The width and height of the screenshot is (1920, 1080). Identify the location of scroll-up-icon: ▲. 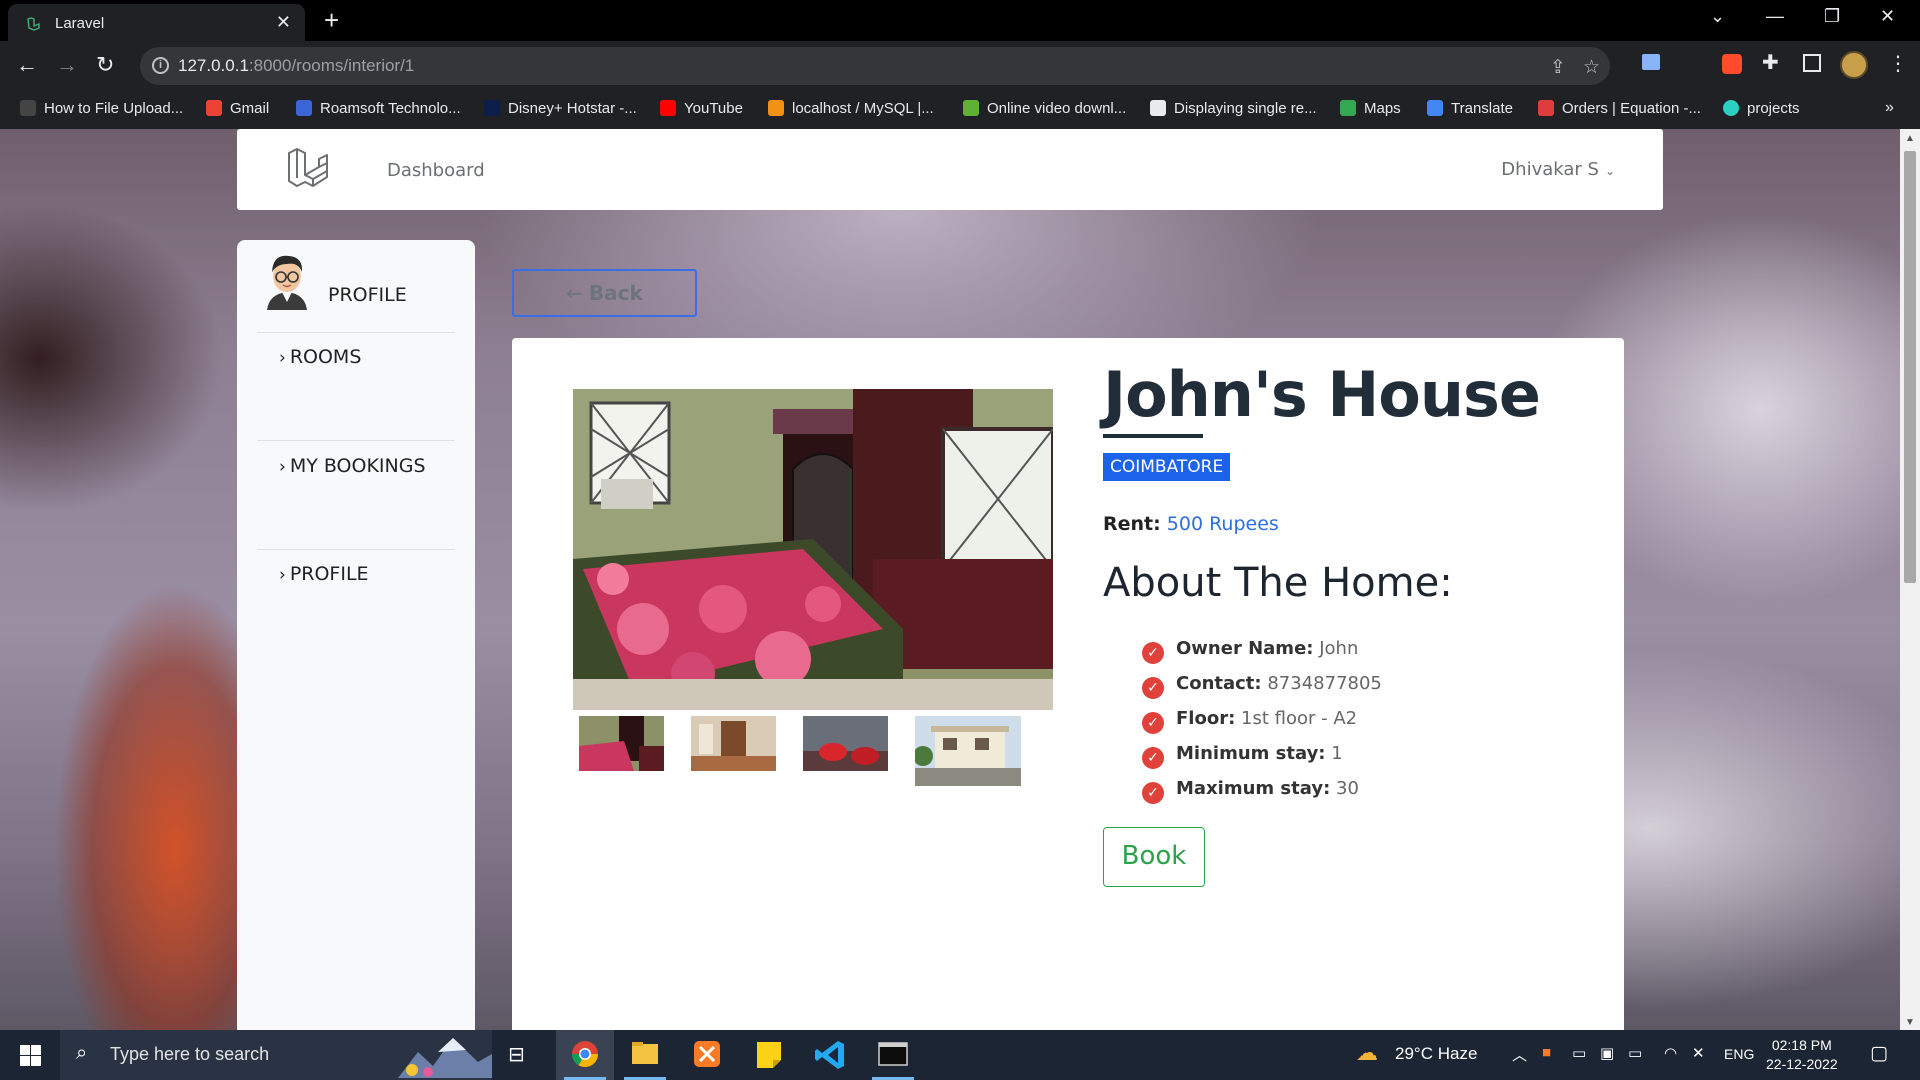
(1910, 138).